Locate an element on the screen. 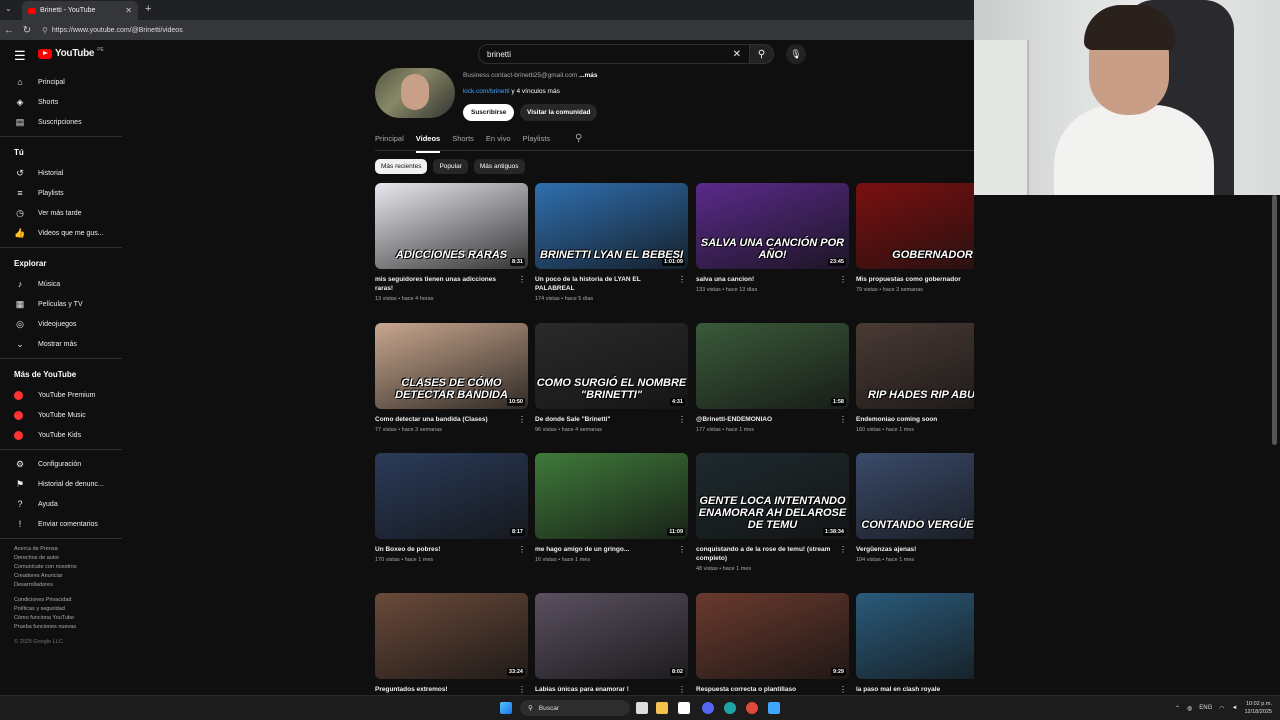 The image size is (1280, 720). video-thumbnail: 1:58 is located at coordinates (772, 366).